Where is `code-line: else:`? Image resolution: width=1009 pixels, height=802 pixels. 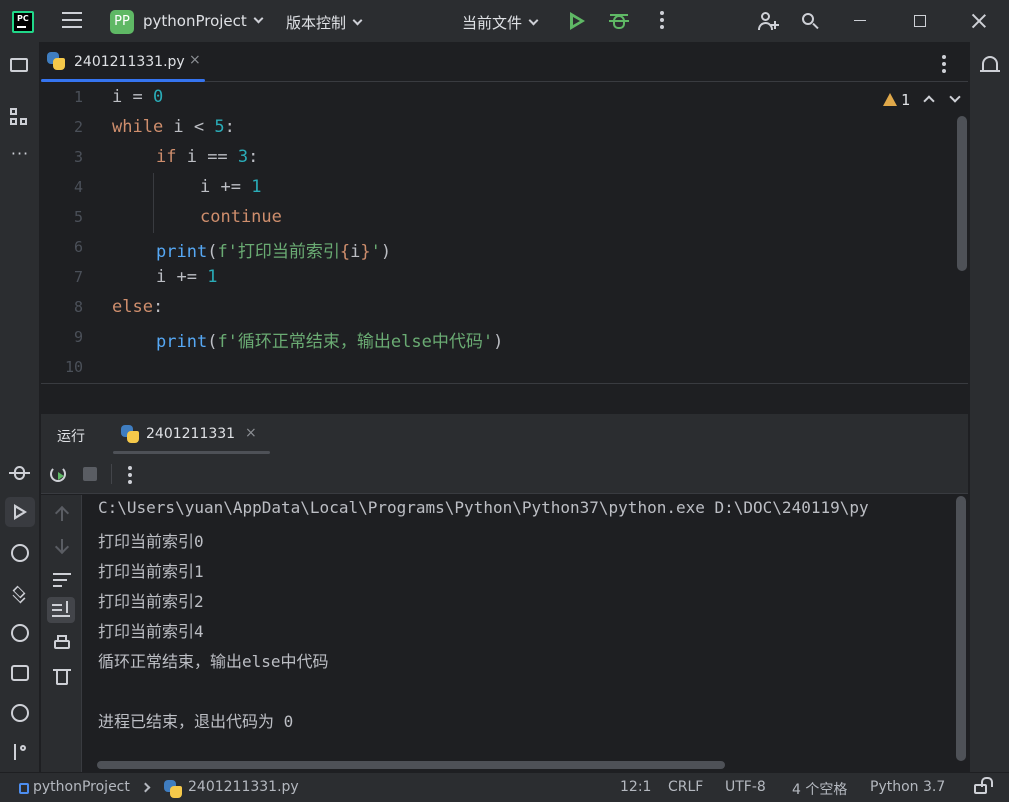 code-line: else: is located at coordinates (138, 307).